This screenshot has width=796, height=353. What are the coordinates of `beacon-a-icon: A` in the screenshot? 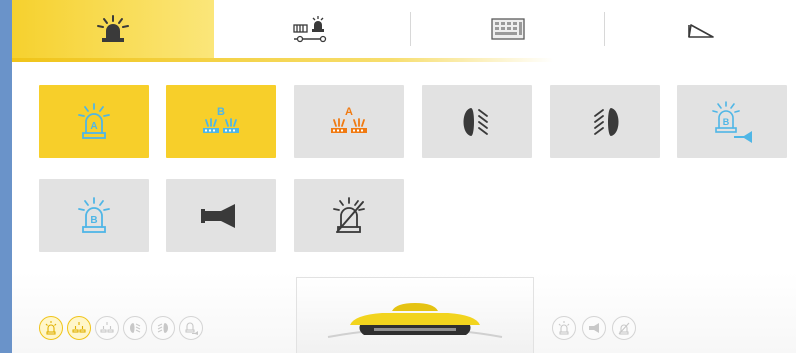 It's located at (94, 120).